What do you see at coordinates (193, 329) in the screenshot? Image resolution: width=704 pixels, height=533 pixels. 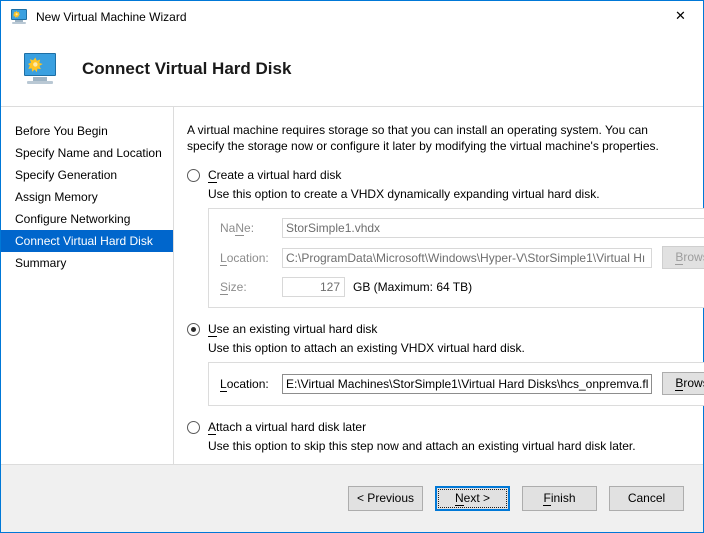 I see `radio-use-existing-indicator` at bounding box center [193, 329].